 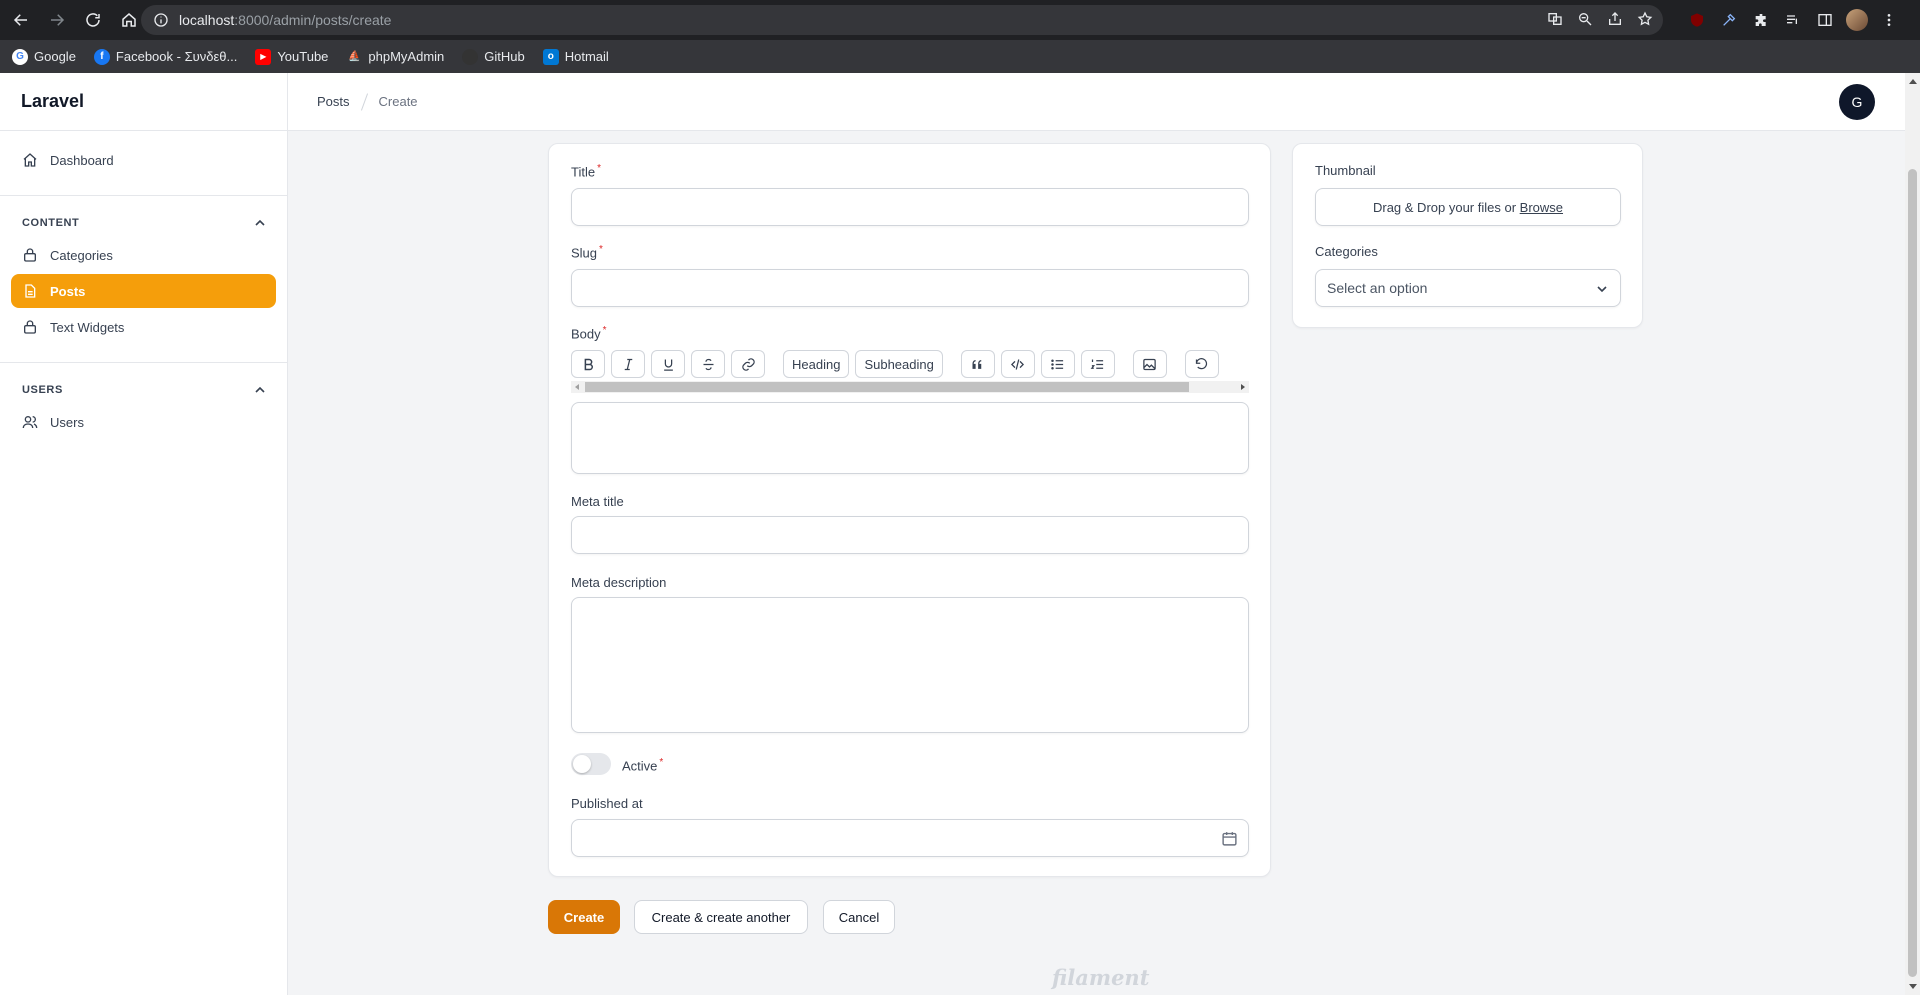 I want to click on sidebar-item-label: Posts, so click(x=68, y=291).